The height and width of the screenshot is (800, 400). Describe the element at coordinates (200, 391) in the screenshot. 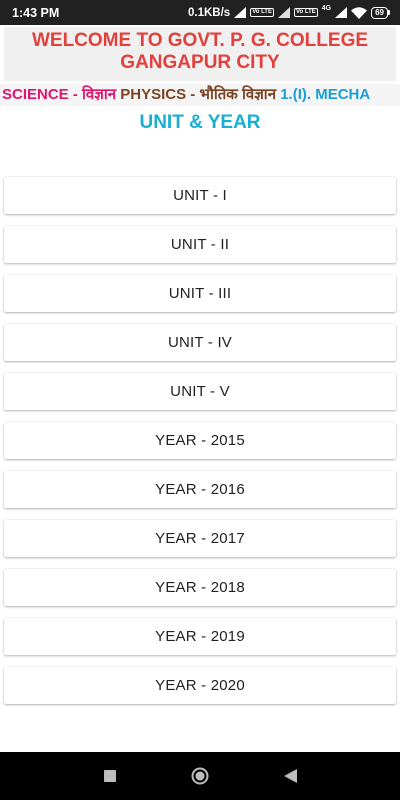

I see `unit-5-button: UNIT - V` at that location.